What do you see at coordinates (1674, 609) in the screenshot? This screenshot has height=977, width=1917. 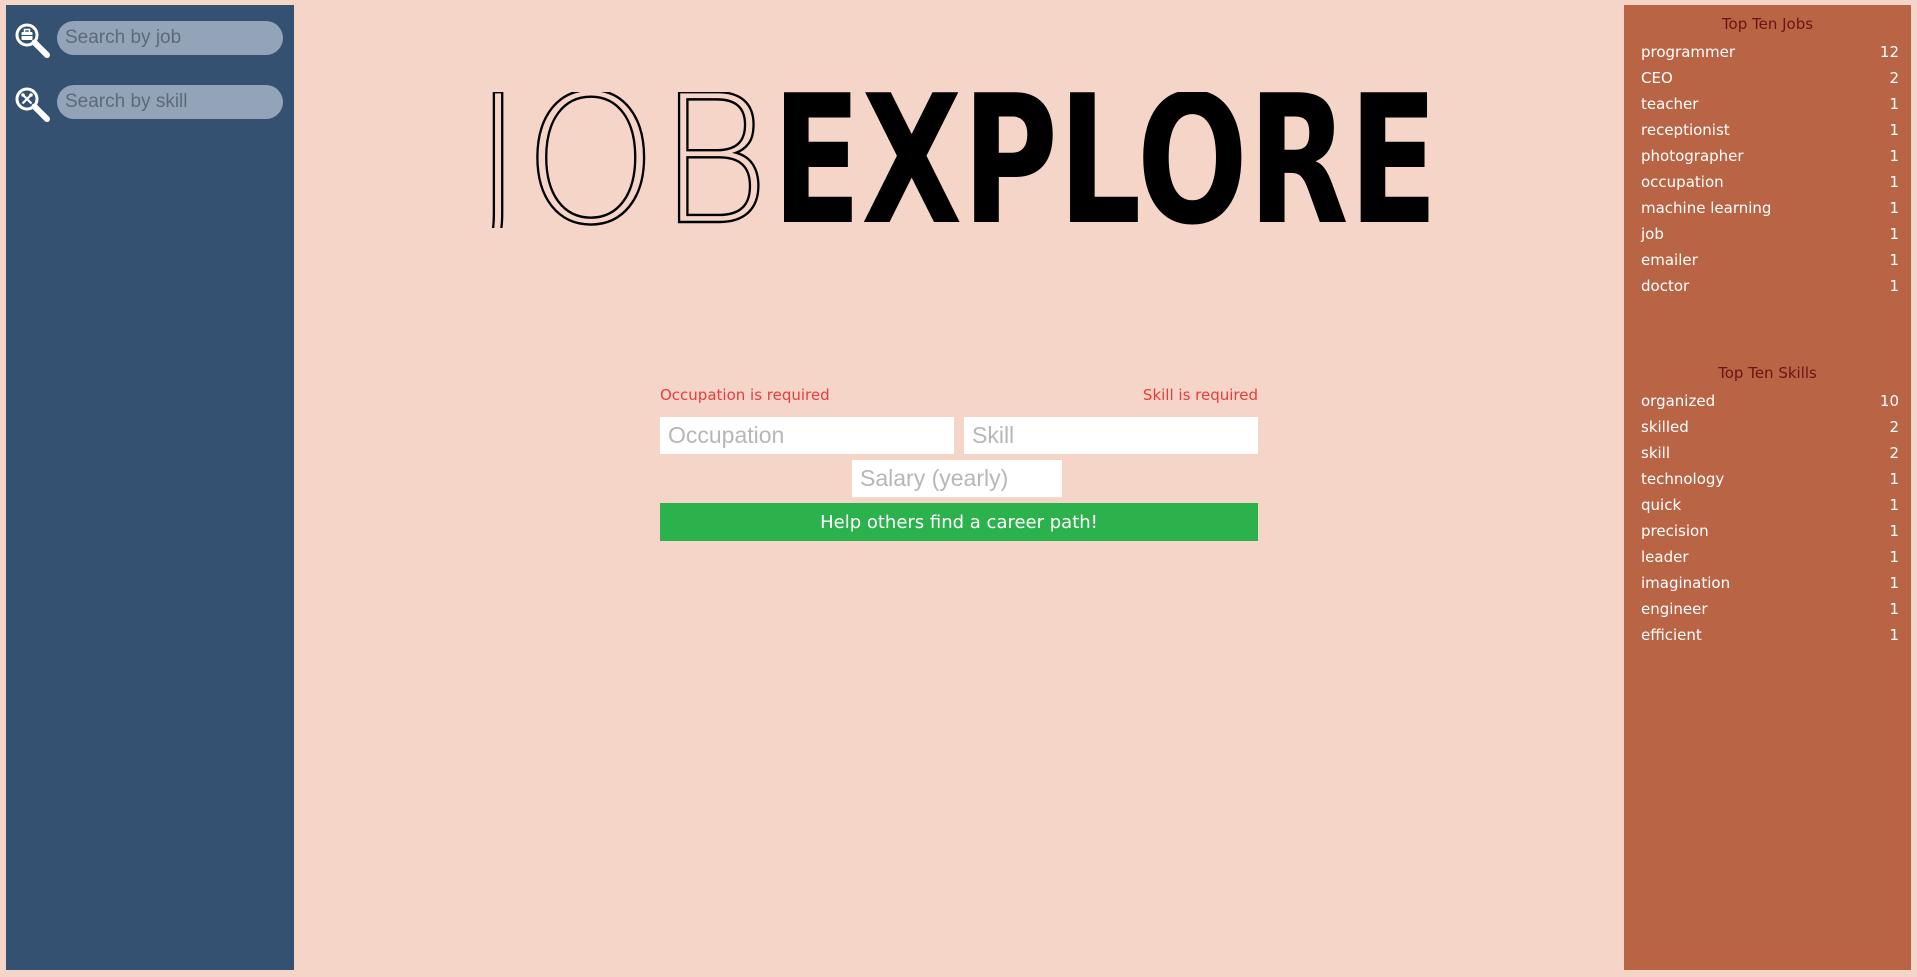 I see `skill-name: engineer` at bounding box center [1674, 609].